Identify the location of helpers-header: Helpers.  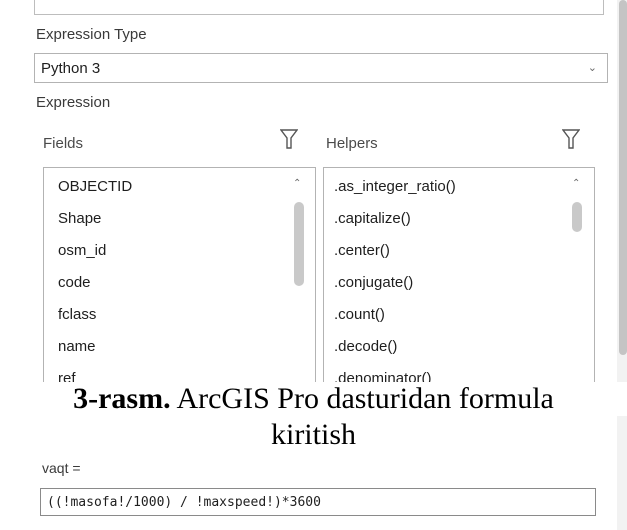
(352, 143).